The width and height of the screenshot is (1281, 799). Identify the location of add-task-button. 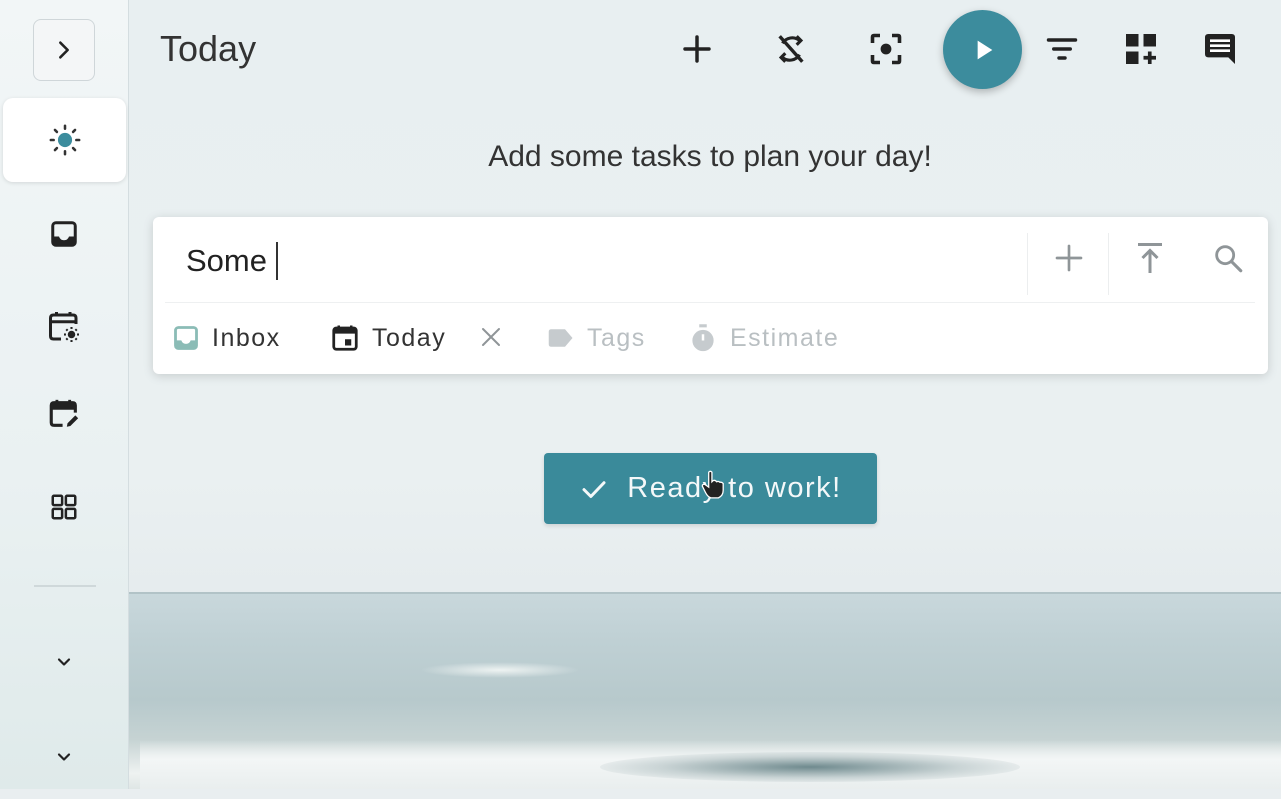
(697, 49).